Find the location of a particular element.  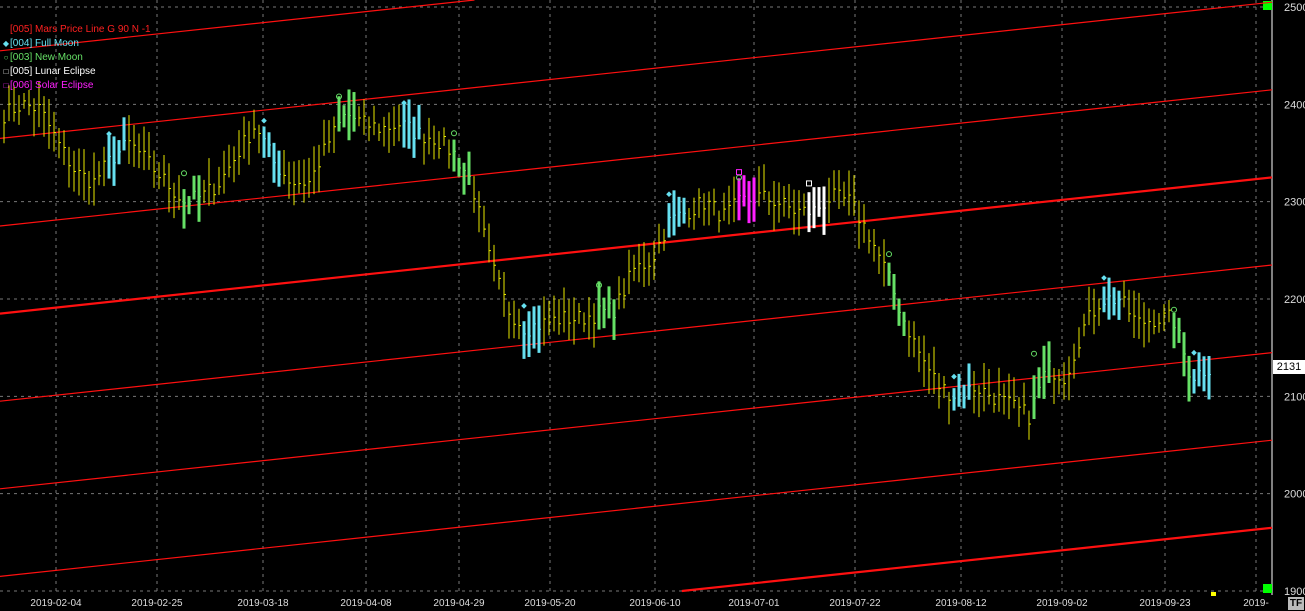

x-tick-label: 2019-04-29 is located at coordinates (459, 603).